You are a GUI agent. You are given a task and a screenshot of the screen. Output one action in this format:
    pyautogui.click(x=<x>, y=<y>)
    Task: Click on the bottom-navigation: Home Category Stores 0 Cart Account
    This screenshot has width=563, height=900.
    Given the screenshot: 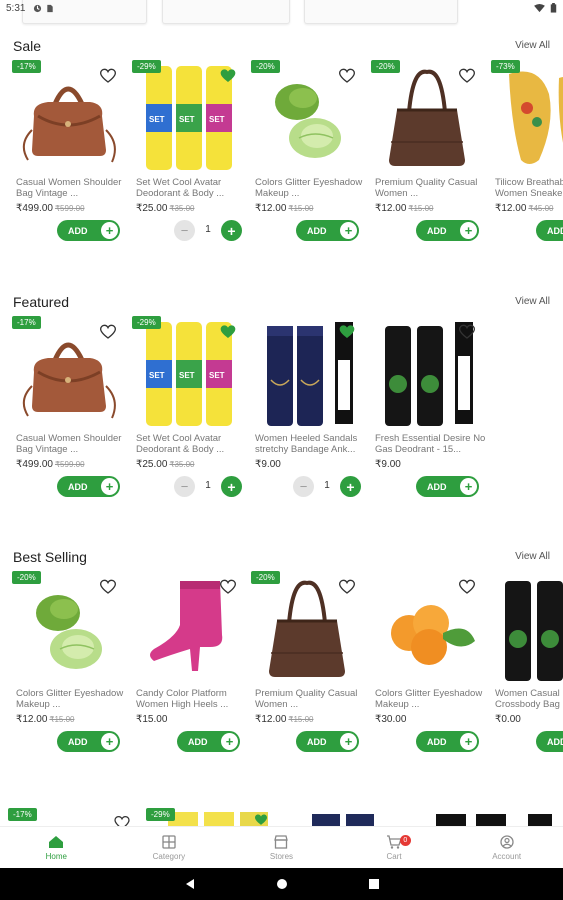 What is the action you would take?
    pyautogui.click(x=281, y=847)
    